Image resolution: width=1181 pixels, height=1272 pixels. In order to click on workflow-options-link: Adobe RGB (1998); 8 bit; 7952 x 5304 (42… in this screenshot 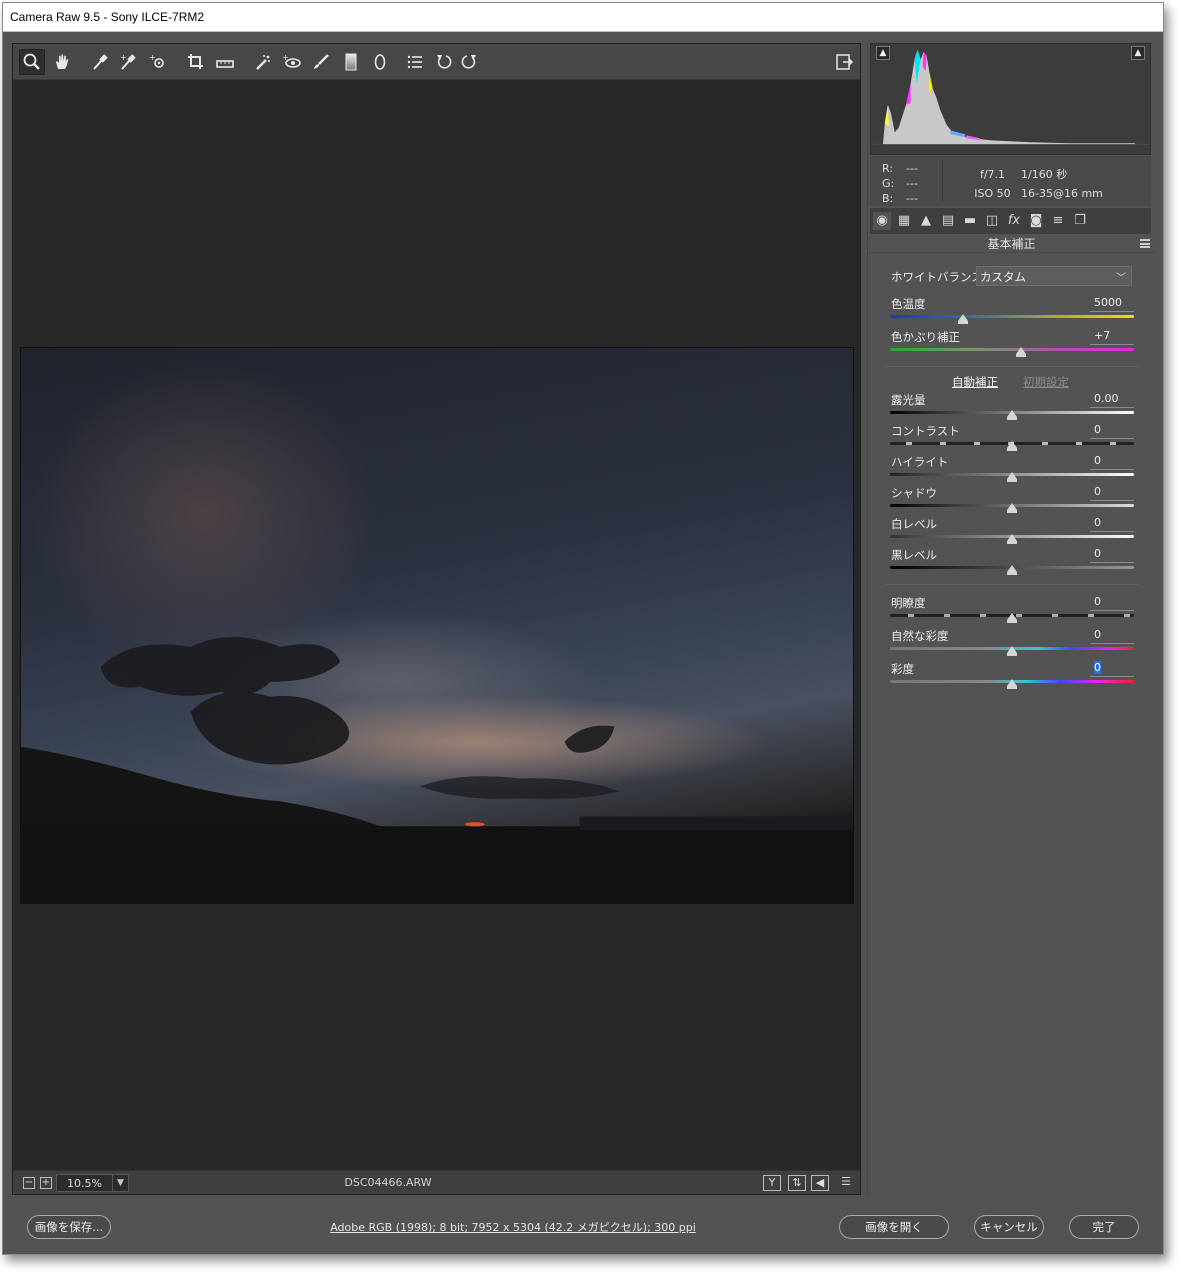, I will do `click(513, 1227)`.